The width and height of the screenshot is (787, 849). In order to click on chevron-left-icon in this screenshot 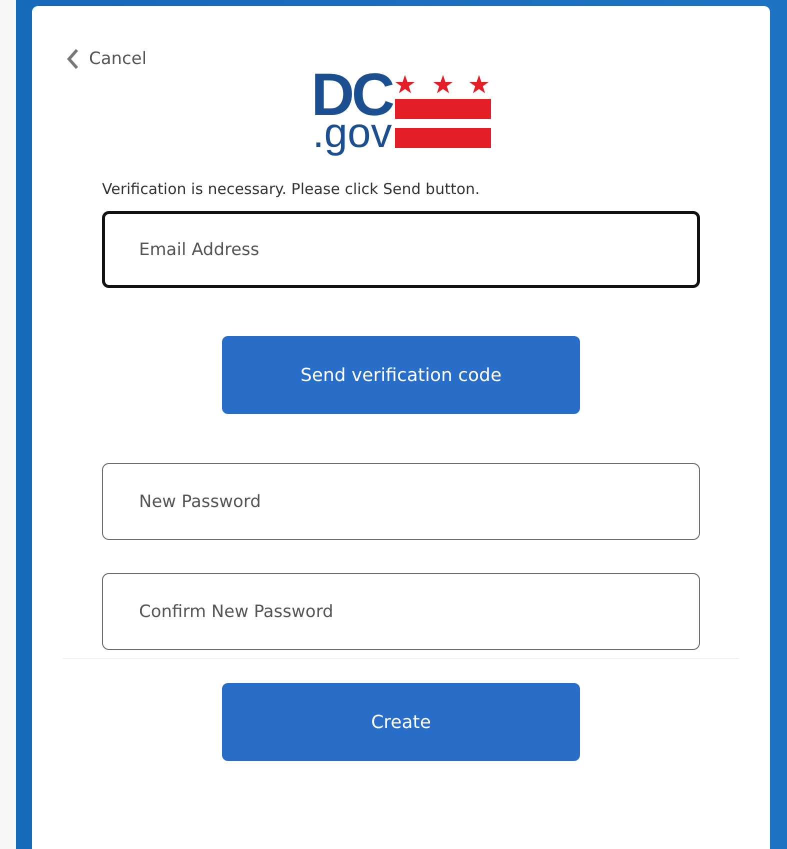, I will do `click(72, 59)`.